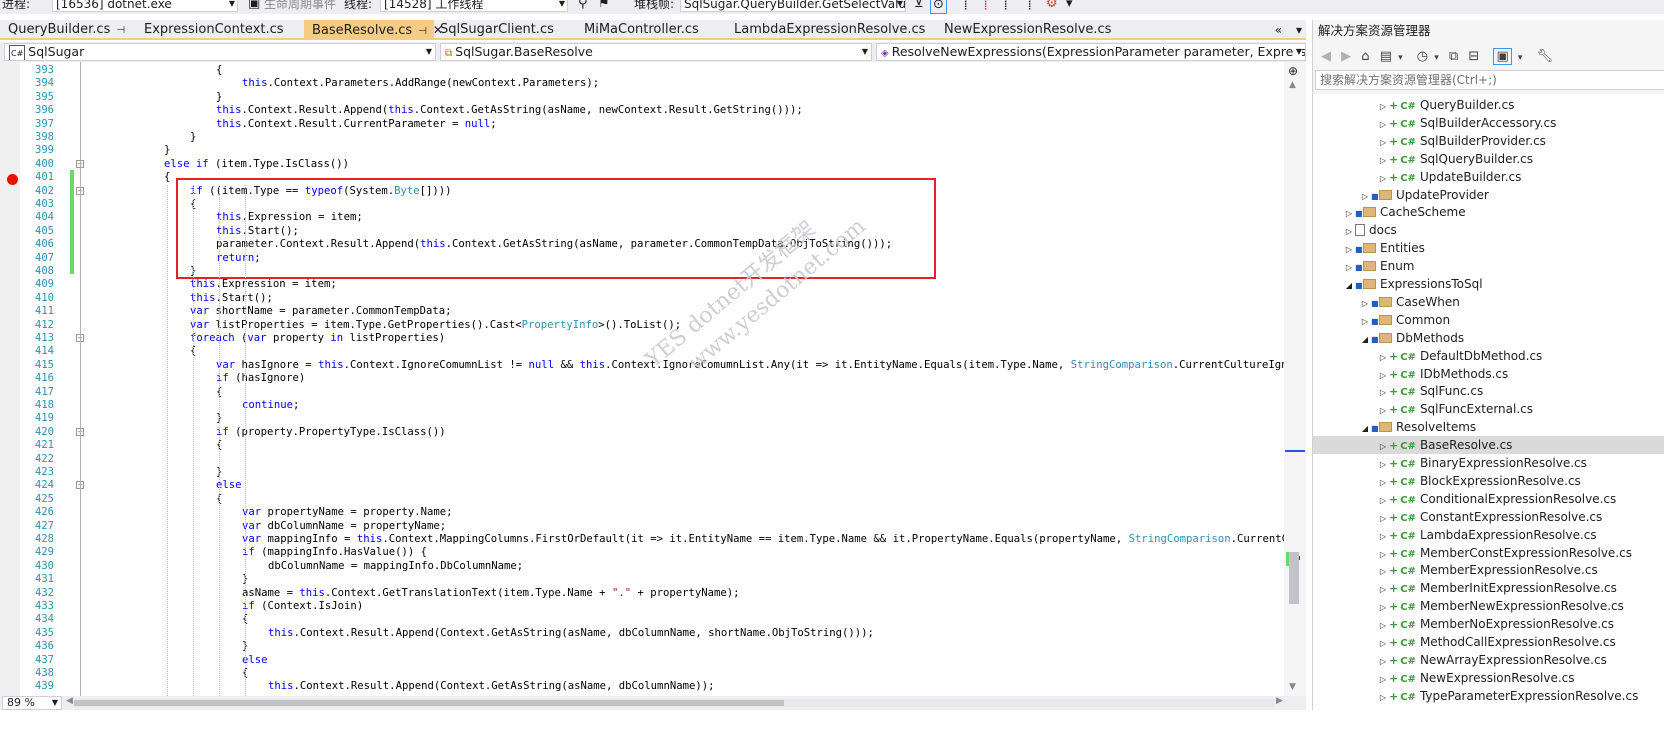 The height and width of the screenshot is (752, 1664). I want to click on class-dropdown: ⧉ SqlSugar.BaseResolve ▼, so click(656, 52).